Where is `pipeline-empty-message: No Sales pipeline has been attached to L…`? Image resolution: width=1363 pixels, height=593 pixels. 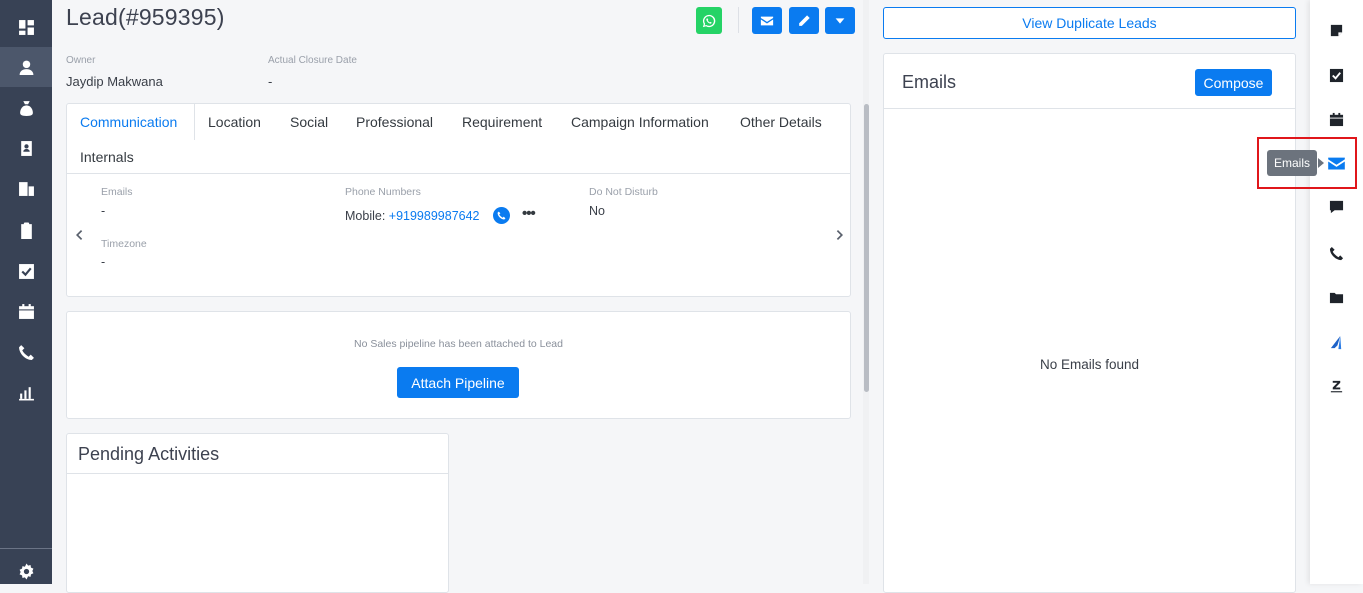
pipeline-empty-message: No Sales pipeline has been attached to L… is located at coordinates (458, 344).